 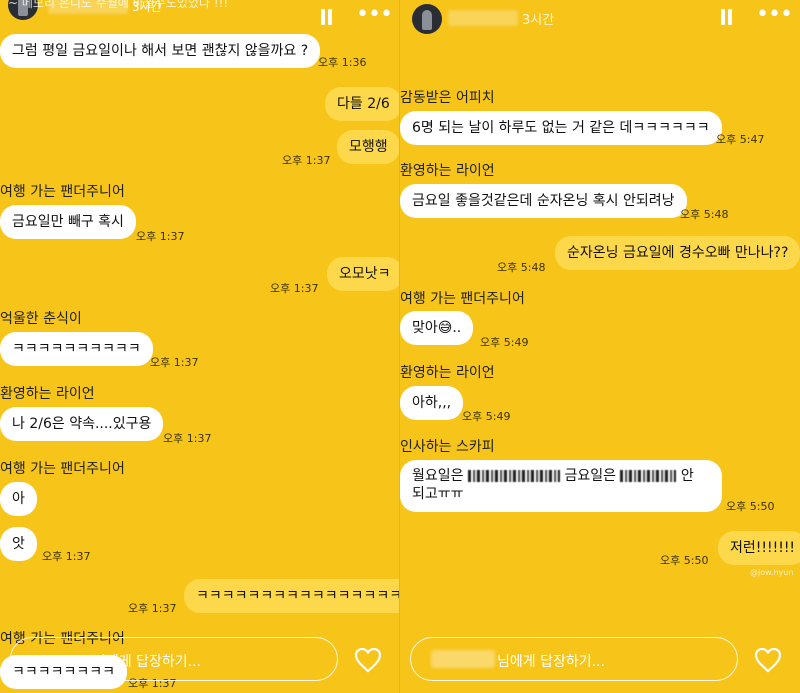 What do you see at coordinates (687, 476) in the screenshot?
I see `message-text: 안` at bounding box center [687, 476].